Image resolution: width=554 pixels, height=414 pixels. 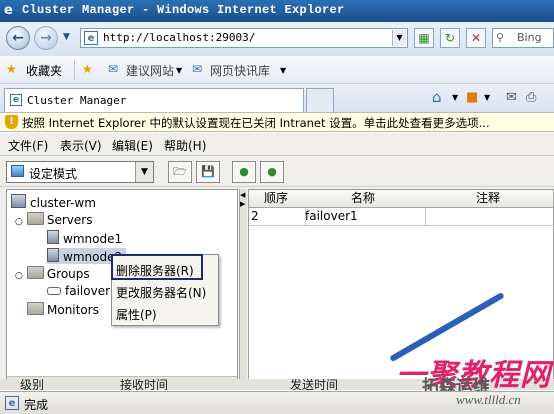 I want to click on read-mail-icon: ✉, so click(x=511, y=97).